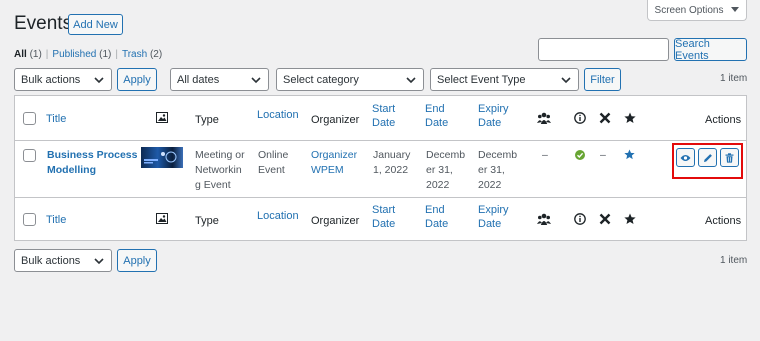  What do you see at coordinates (278, 115) in the screenshot?
I see `column-location: Location` at bounding box center [278, 115].